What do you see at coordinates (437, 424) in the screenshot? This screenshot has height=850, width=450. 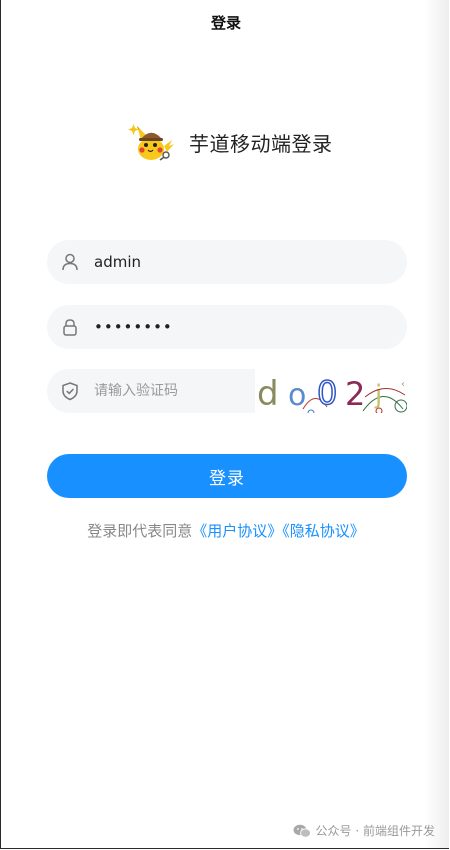 I see `side-shadow` at bounding box center [437, 424].